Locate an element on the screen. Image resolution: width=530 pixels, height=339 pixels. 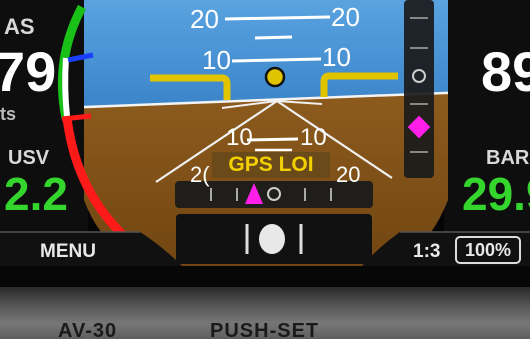
right-field-label: BAR is located at coordinates (508, 158).